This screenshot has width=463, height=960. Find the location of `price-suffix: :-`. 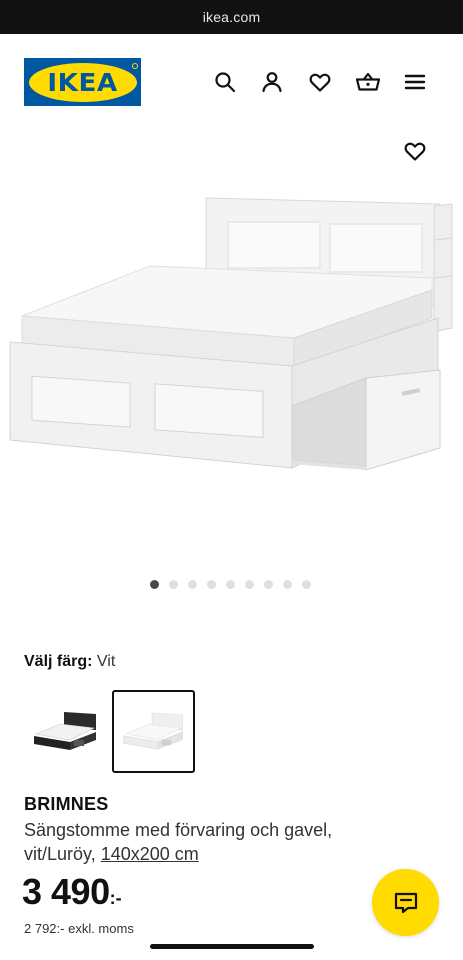

price-suffix: :- is located at coordinates (115, 898).